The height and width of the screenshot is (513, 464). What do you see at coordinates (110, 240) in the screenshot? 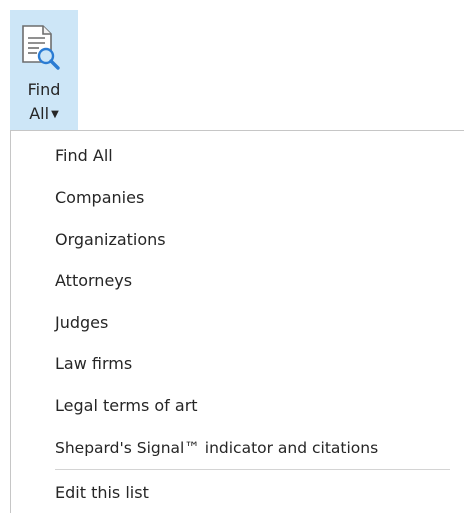
I see `menu-item-organizations: Organizations` at bounding box center [110, 240].